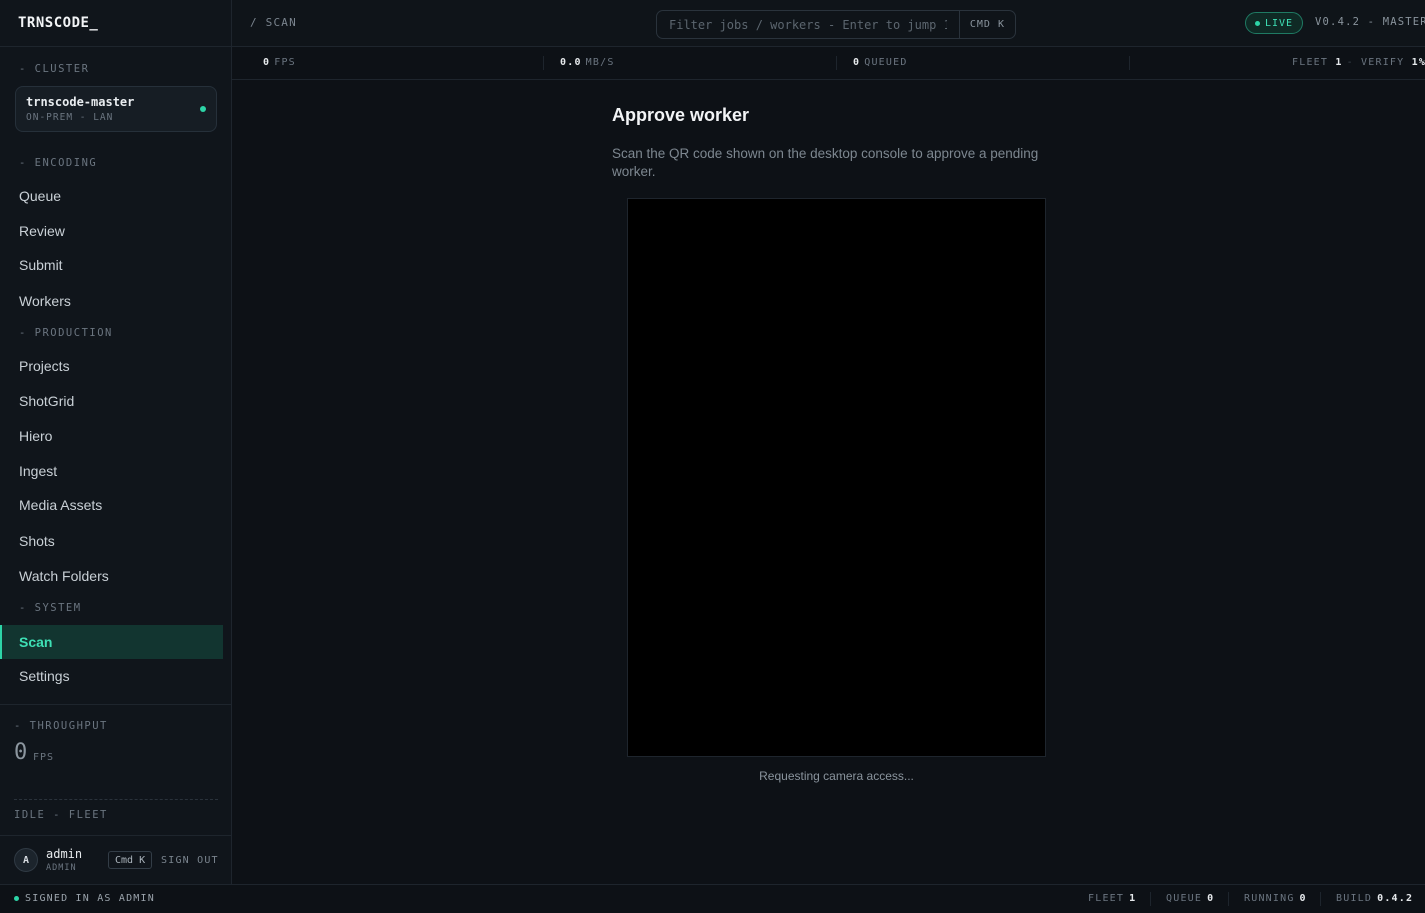  I want to click on nav-item-scan: Scan, so click(111, 642).